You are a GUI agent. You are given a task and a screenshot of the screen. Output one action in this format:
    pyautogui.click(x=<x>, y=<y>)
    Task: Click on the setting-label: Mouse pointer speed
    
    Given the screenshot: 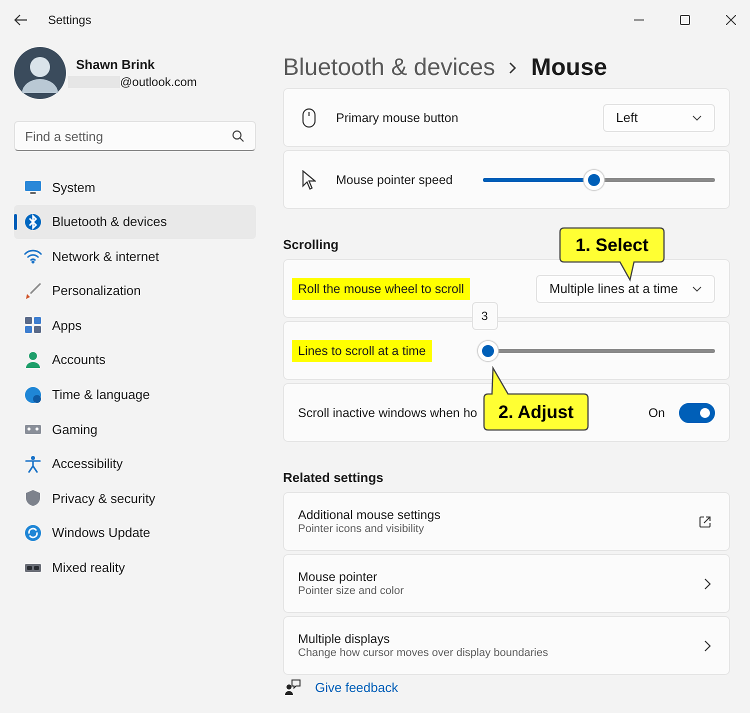 What is the action you would take?
    pyautogui.click(x=394, y=180)
    